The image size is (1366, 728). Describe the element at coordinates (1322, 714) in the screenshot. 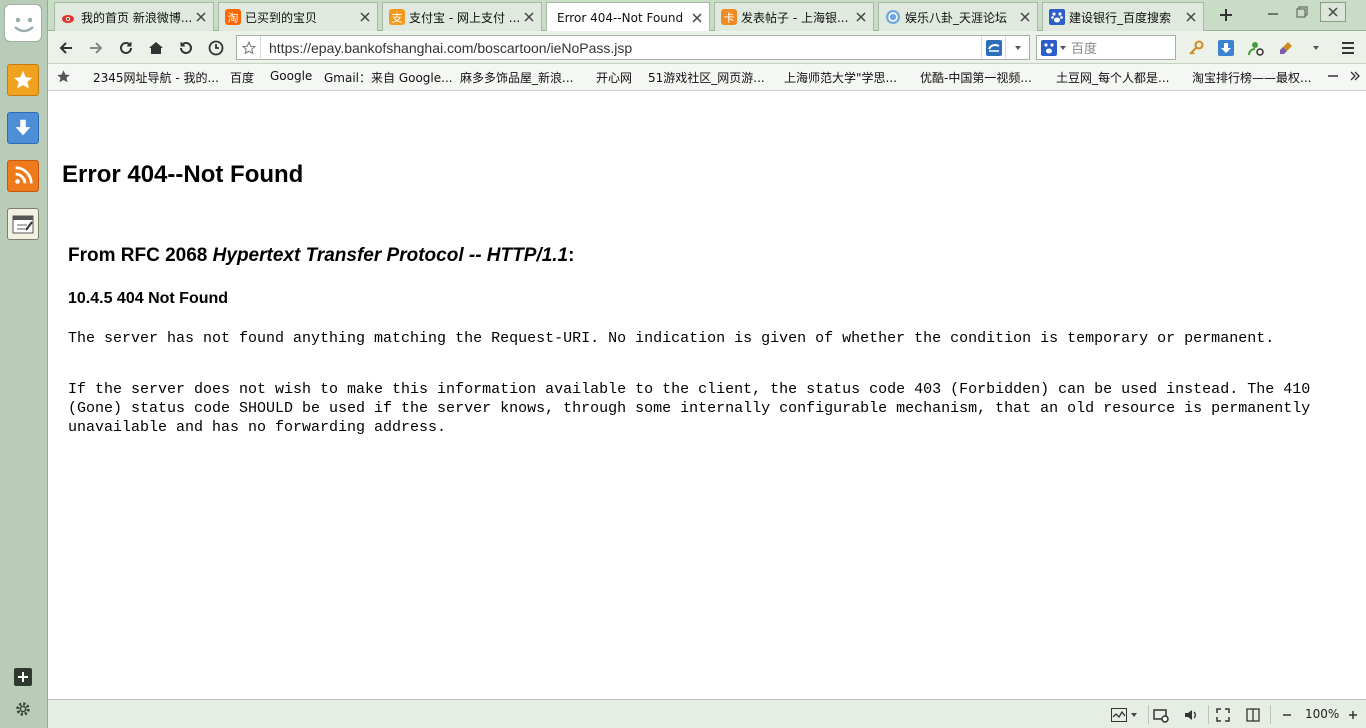

I see `zoom-level: 100%` at that location.